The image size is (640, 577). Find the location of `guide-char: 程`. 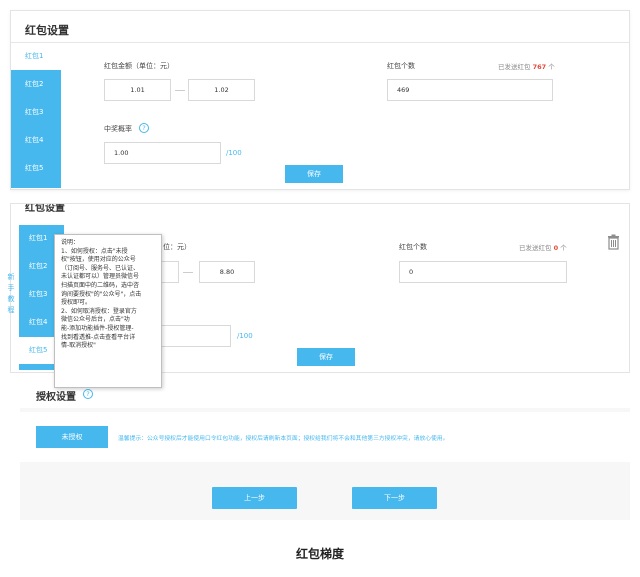

guide-char: 程 is located at coordinates (11, 310).